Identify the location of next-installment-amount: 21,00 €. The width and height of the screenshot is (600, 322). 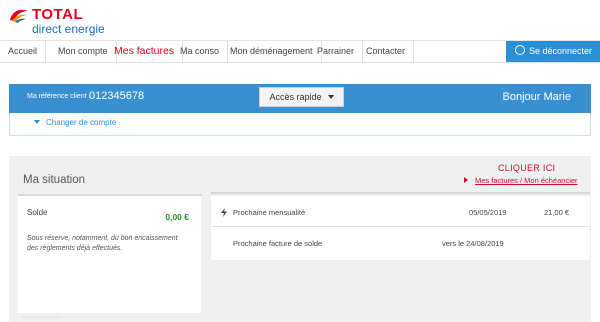
(557, 212).